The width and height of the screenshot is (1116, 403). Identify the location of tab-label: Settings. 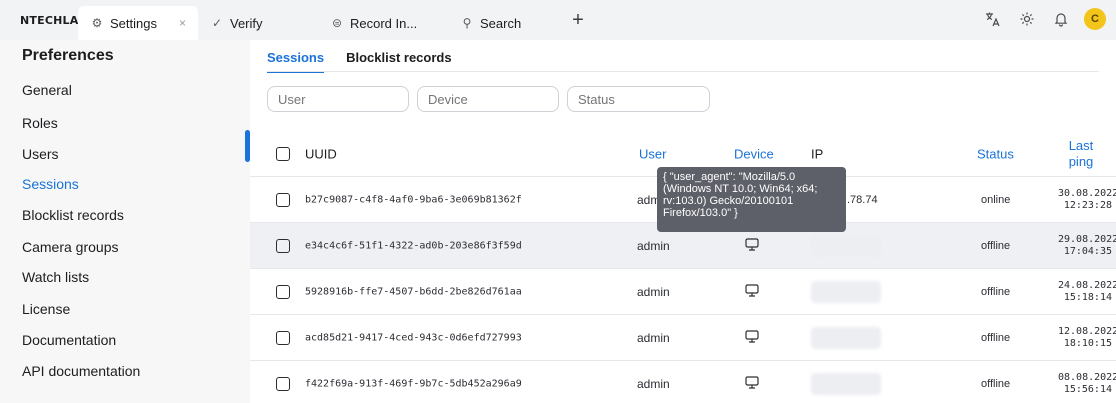
(133, 23).